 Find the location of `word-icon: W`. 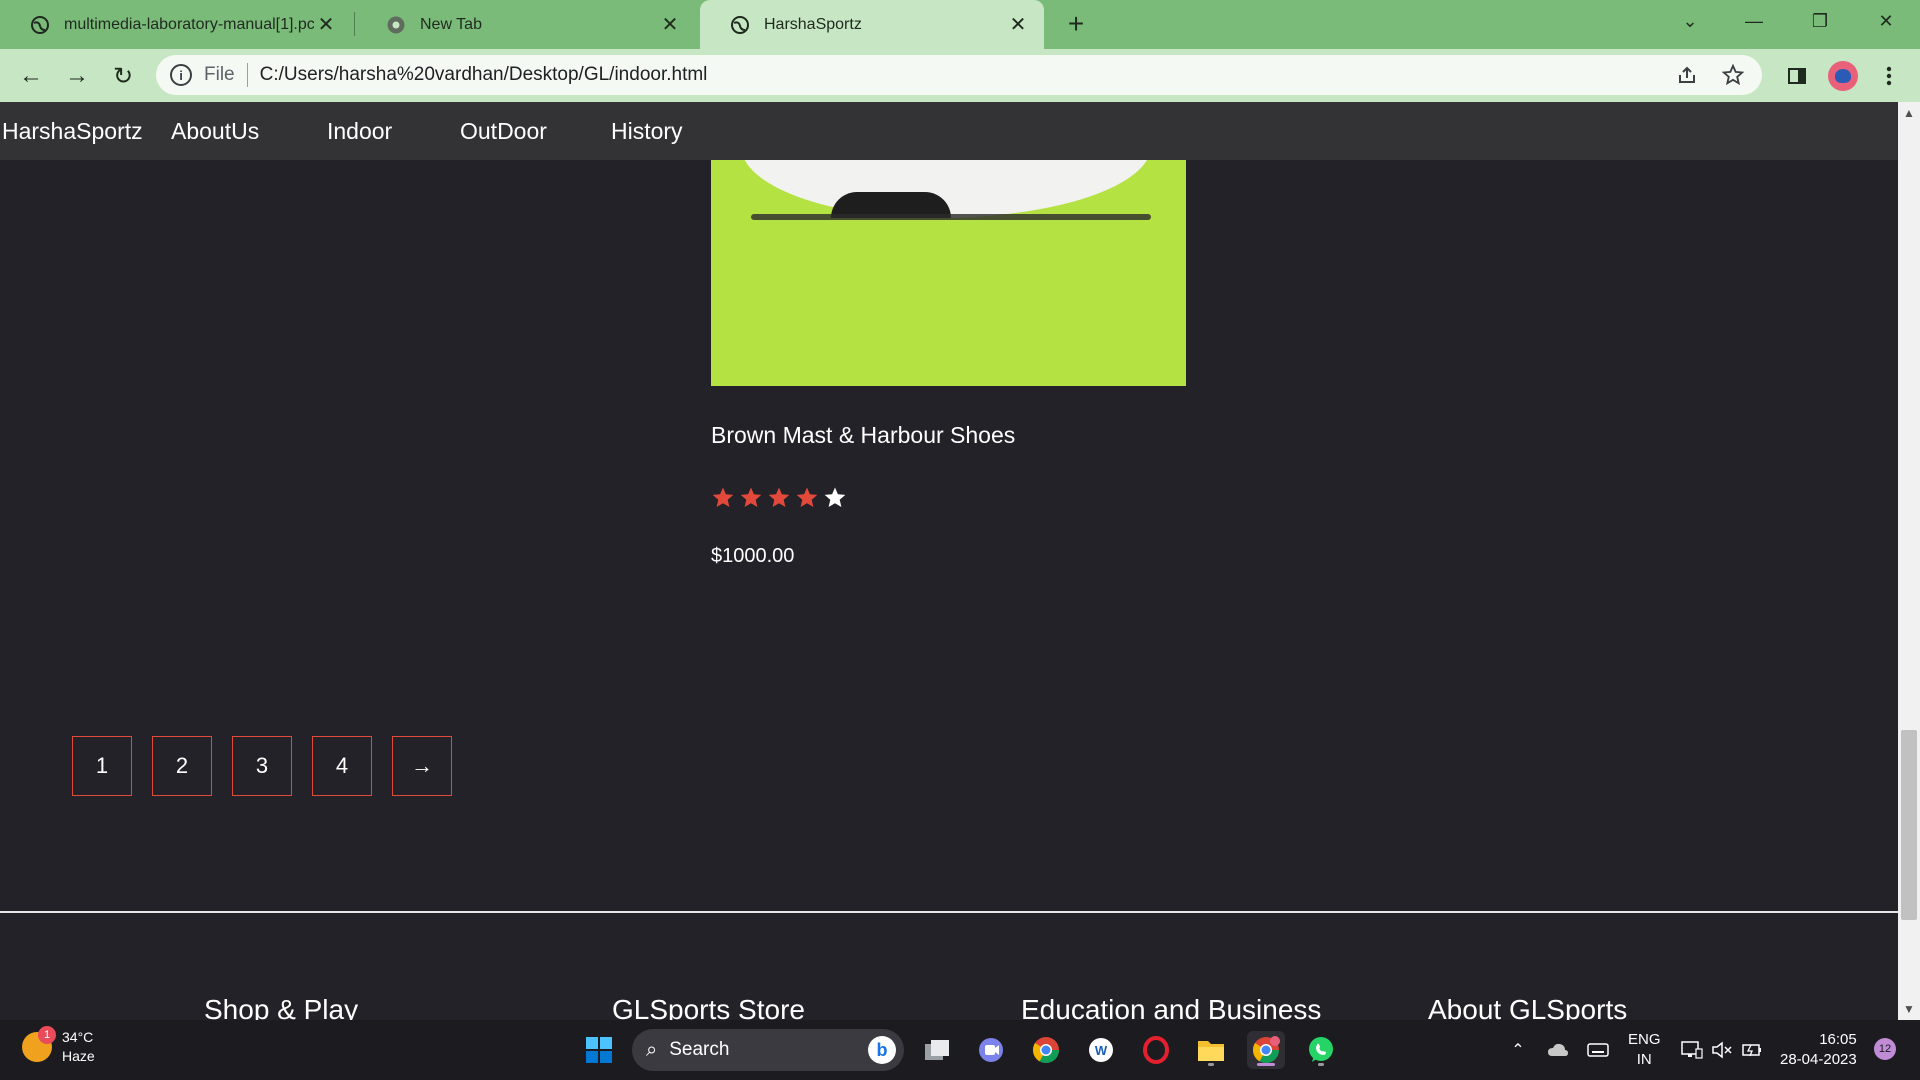

word-icon: W is located at coordinates (1101, 1050).